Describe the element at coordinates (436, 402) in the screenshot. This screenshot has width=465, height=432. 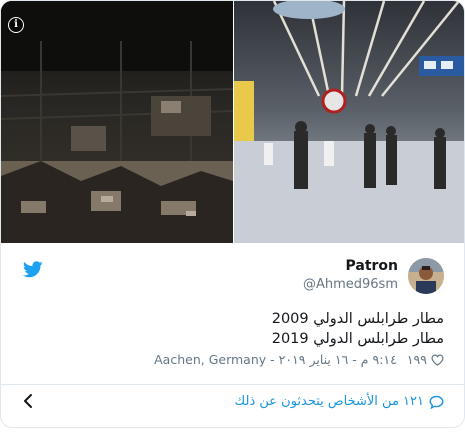
I see `comment-bubble-icon` at that location.